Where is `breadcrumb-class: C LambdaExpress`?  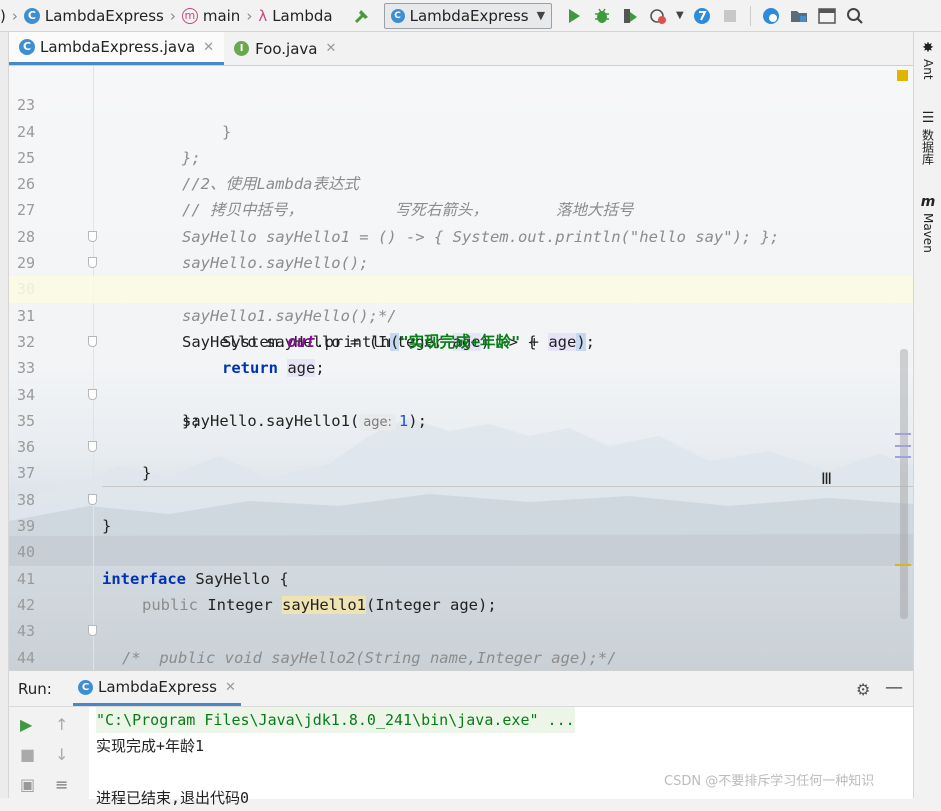
breadcrumb-class: C LambdaExpress is located at coordinates (94, 16).